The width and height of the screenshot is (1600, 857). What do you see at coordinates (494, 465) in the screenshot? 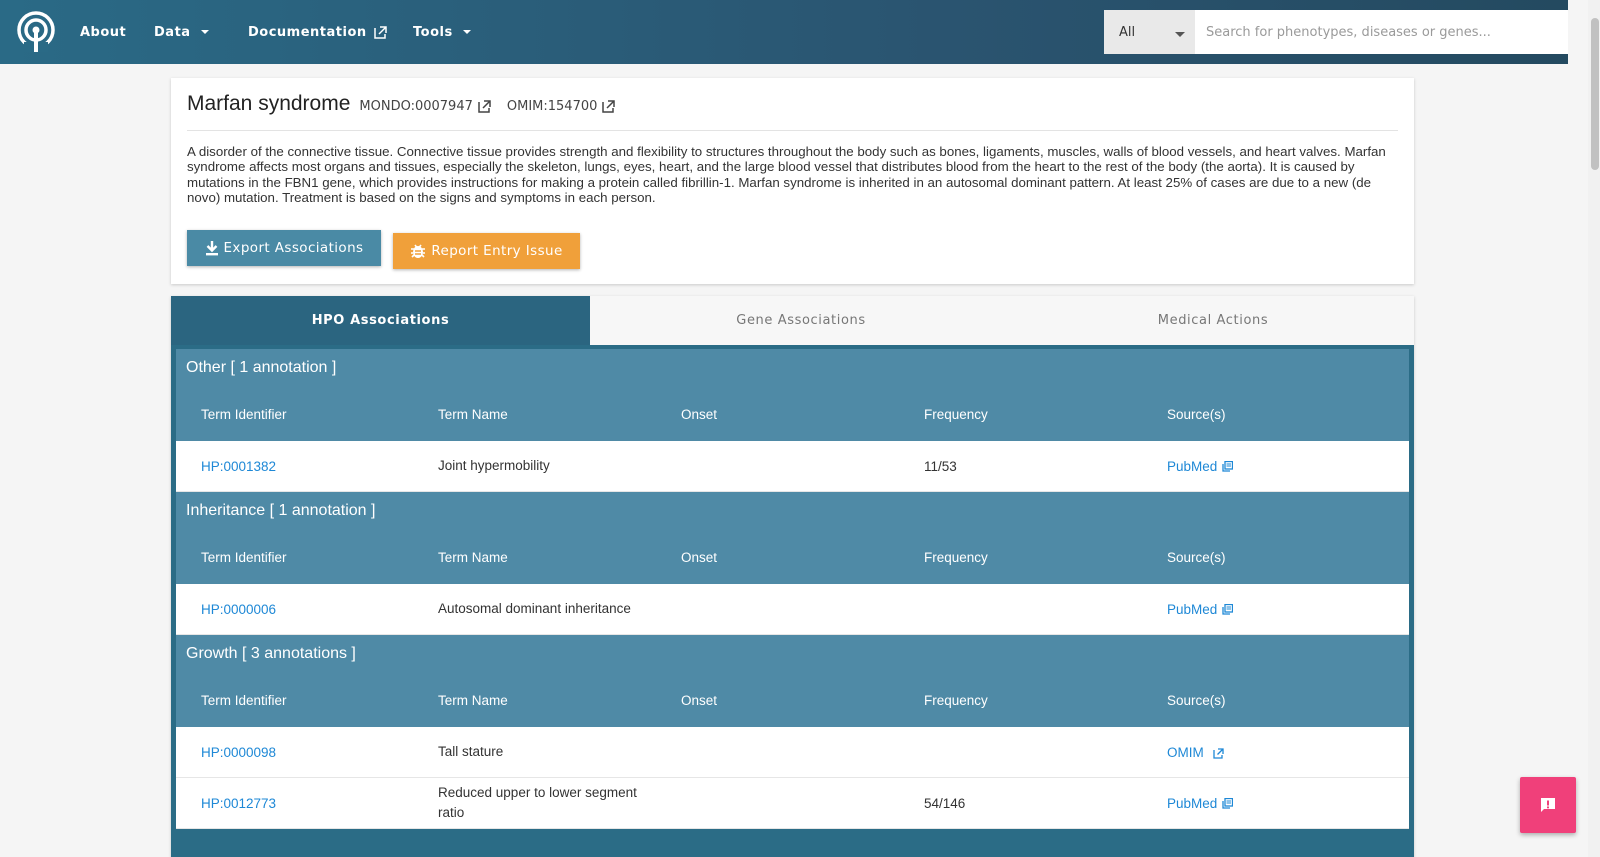
I see `term-name-cell: Joint hypermobility` at bounding box center [494, 465].